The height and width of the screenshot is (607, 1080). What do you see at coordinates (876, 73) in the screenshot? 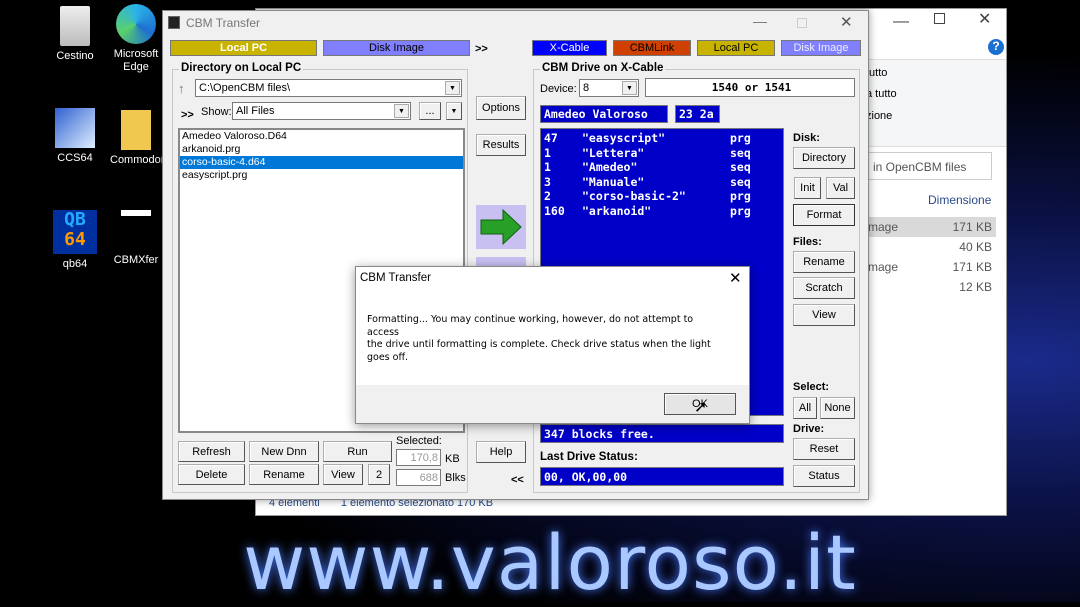
I see `ribbon-item: tutto` at bounding box center [876, 73].